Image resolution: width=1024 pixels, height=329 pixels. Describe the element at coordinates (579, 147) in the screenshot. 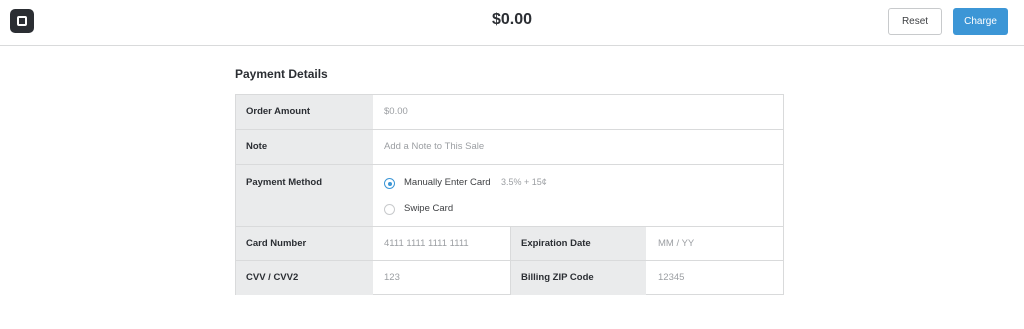

I see `note-input: Add a Note to This Sale` at that location.